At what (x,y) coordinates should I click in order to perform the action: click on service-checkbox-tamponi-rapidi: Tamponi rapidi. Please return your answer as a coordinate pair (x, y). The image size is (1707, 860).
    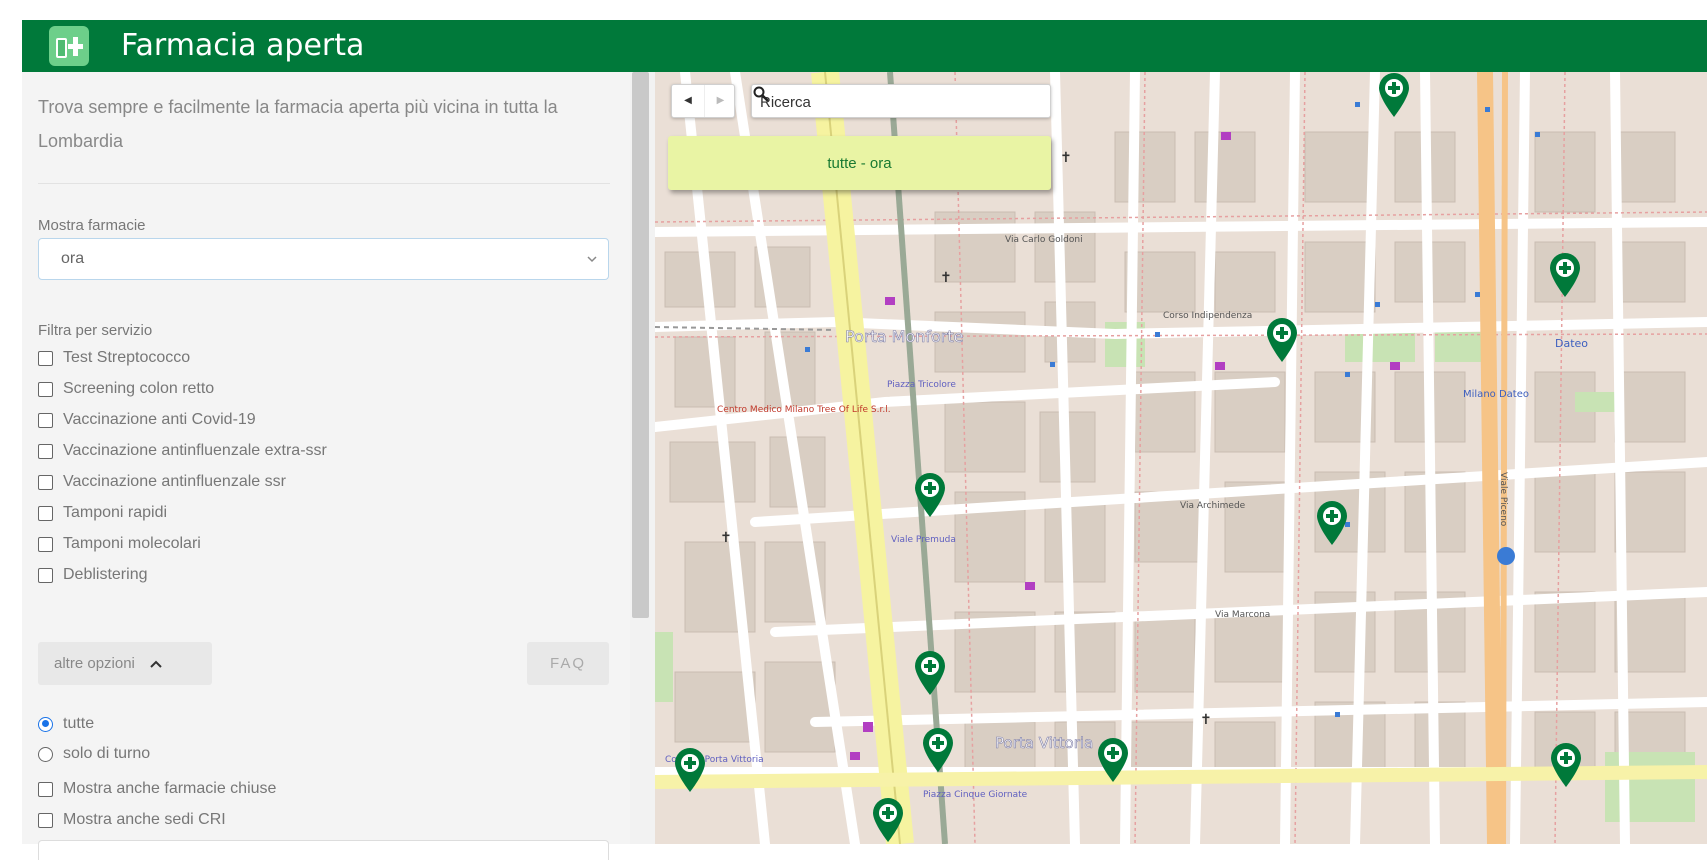
    Looking at the image, I should click on (102, 513).